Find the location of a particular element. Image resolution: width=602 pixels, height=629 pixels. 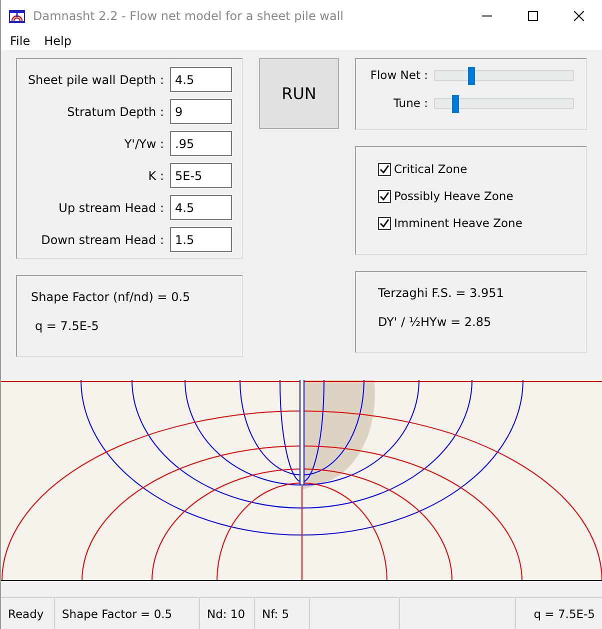

slider-label: Tune : is located at coordinates (410, 103).